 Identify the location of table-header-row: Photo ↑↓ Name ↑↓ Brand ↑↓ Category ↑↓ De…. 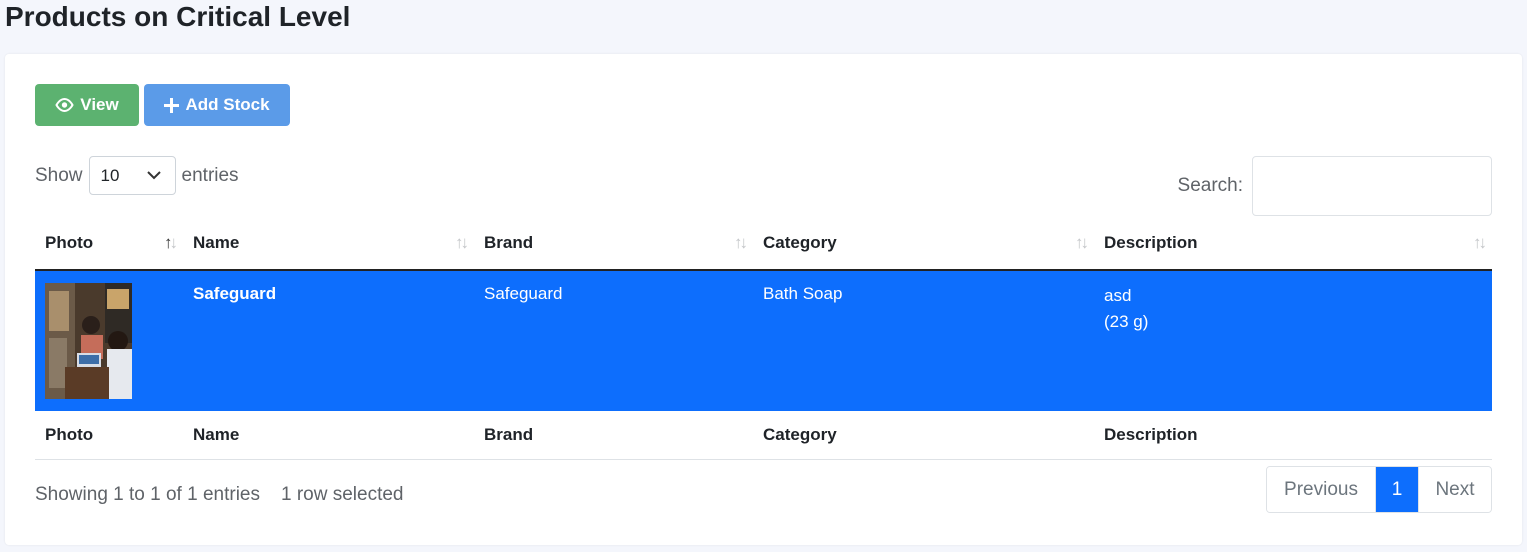
(763, 243).